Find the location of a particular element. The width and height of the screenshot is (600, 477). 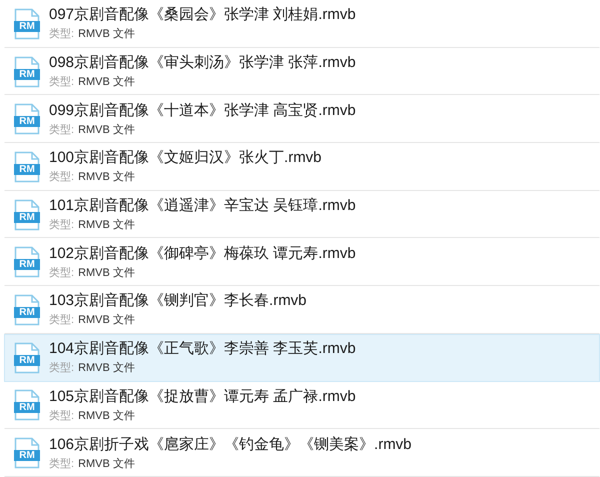

file-item: RM 097京剧音配像《桑园会》张学津 刘桂娟.rmvb 类型: RMVB 文件 is located at coordinates (302, 24).